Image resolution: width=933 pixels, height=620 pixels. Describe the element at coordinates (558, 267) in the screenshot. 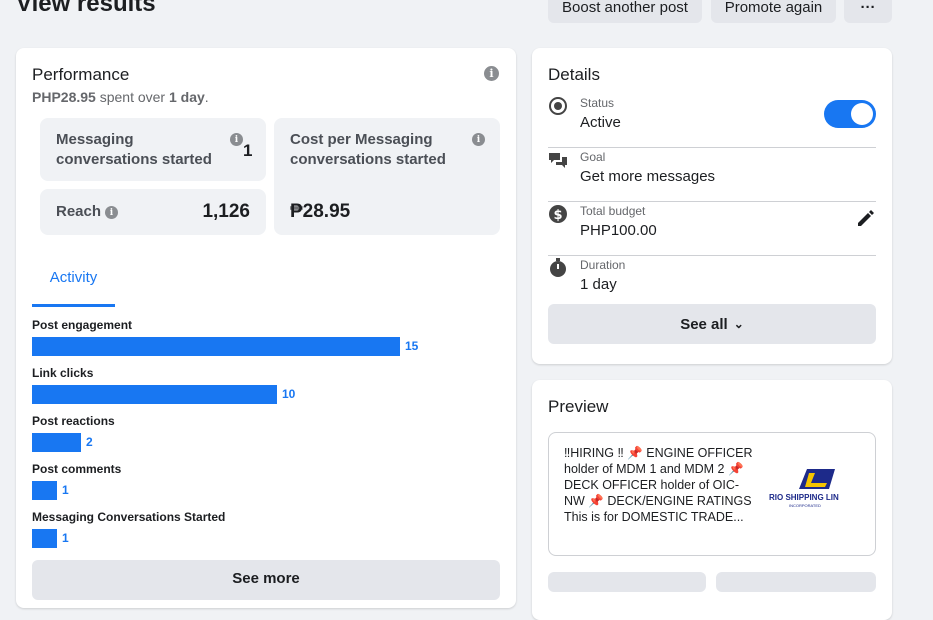

I see `stopwatch-icon` at that location.